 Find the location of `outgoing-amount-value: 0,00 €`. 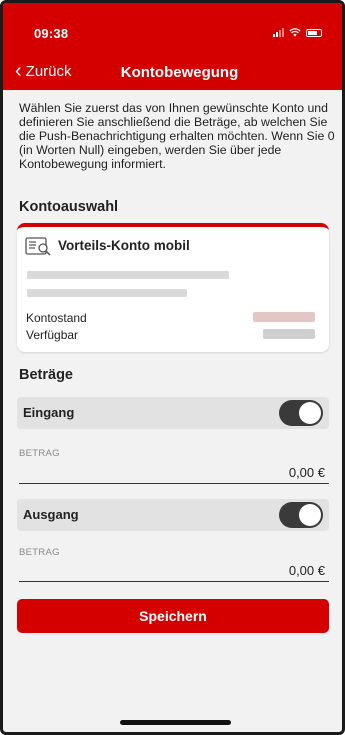

outgoing-amount-value: 0,00 € is located at coordinates (306, 570).